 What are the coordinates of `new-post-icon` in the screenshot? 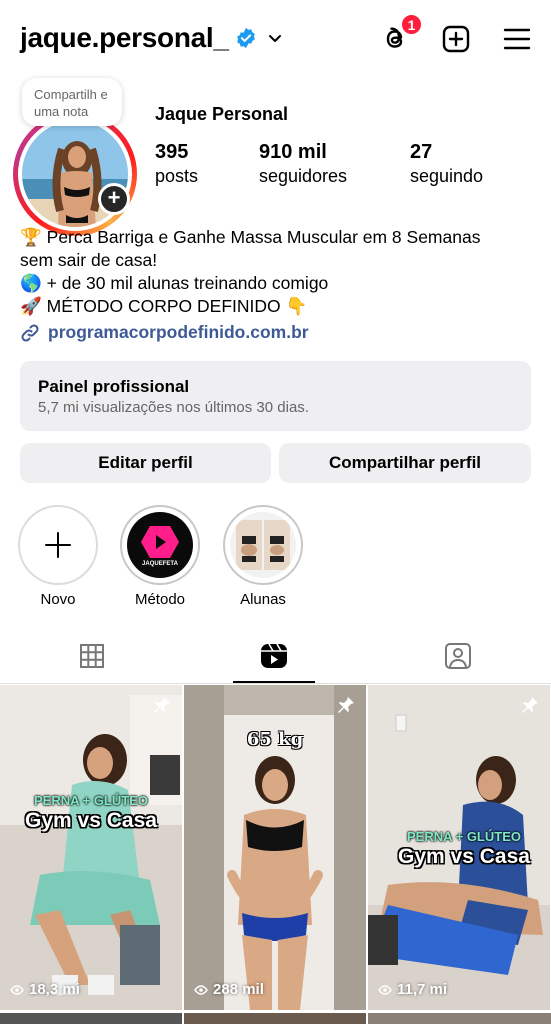 It's located at (456, 39).